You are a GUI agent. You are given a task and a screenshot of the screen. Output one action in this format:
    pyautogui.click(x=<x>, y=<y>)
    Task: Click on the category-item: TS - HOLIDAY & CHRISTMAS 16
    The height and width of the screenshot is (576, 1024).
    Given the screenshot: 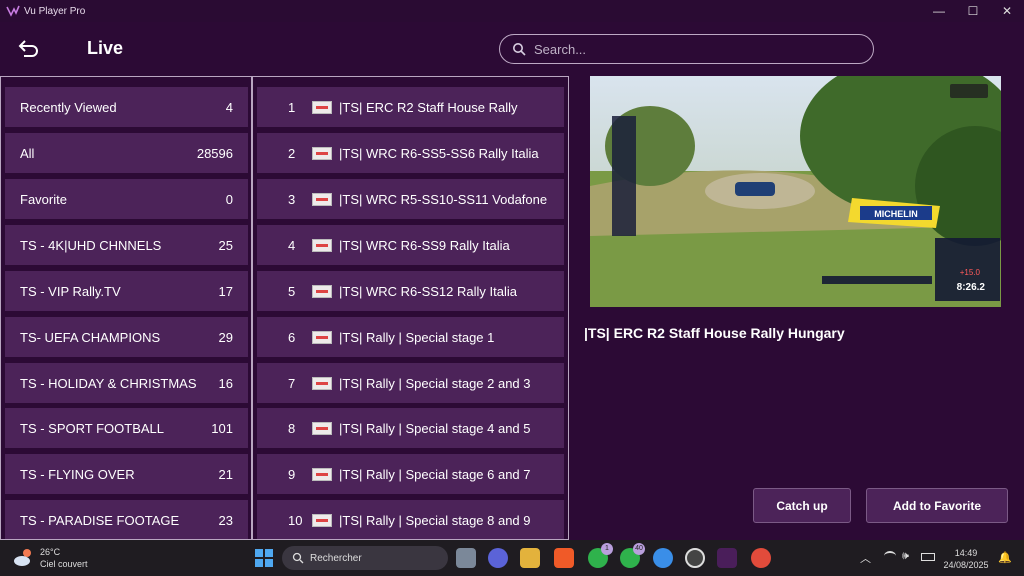 What is the action you would take?
    pyautogui.click(x=126, y=383)
    